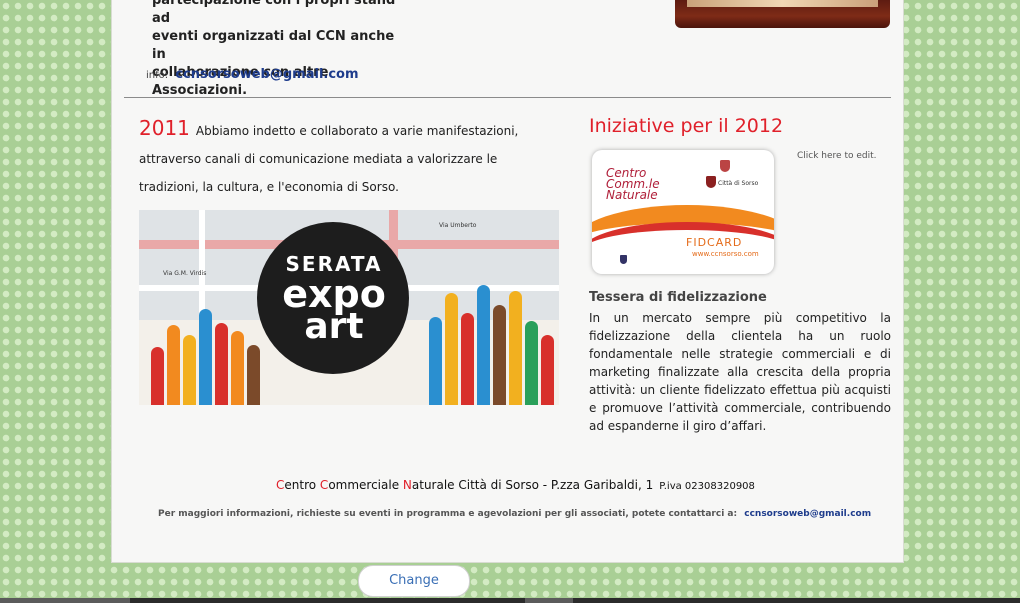 This screenshot has width=1020, height=603. What do you see at coordinates (164, 128) in the screenshot?
I see `intro-year: 2011` at bounding box center [164, 128].